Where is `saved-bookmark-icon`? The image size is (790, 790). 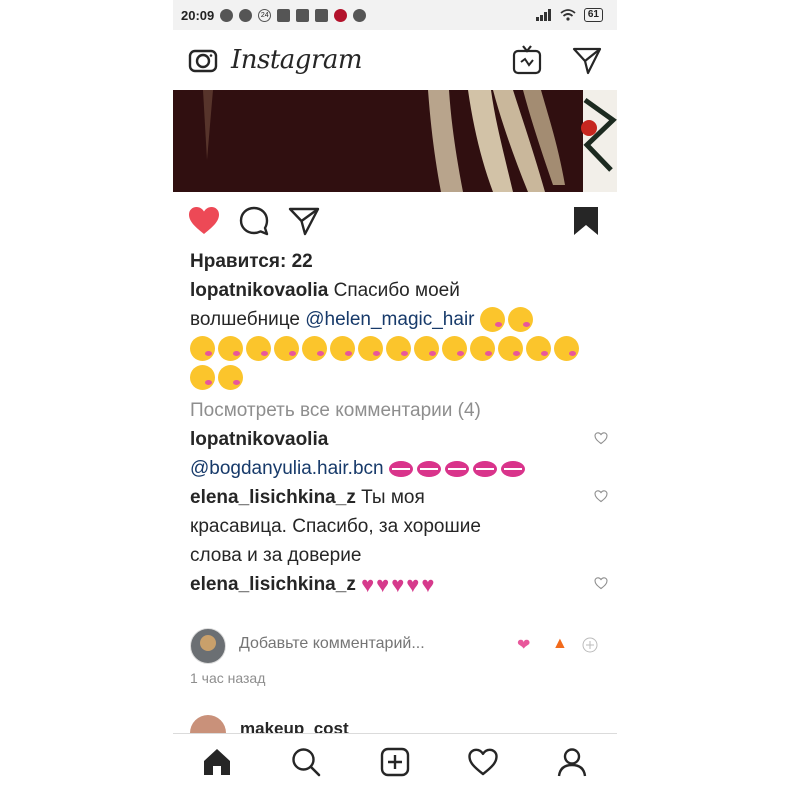 saved-bookmark-icon is located at coordinates (586, 221).